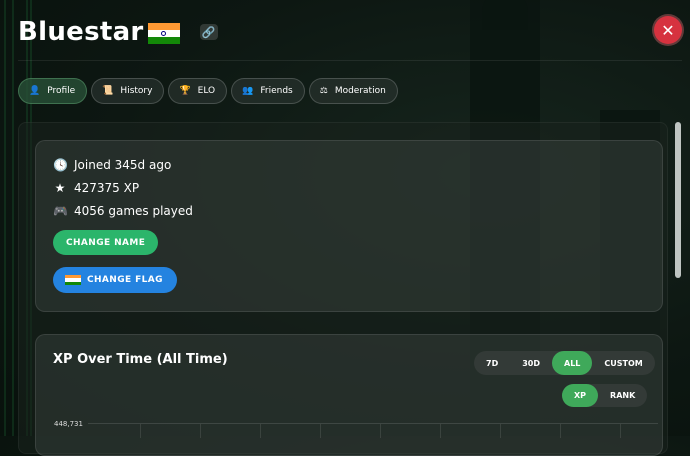 This screenshot has height=456, width=690. Describe the element at coordinates (81, 32) in the screenshot. I see `player-name: Bluestar` at that location.